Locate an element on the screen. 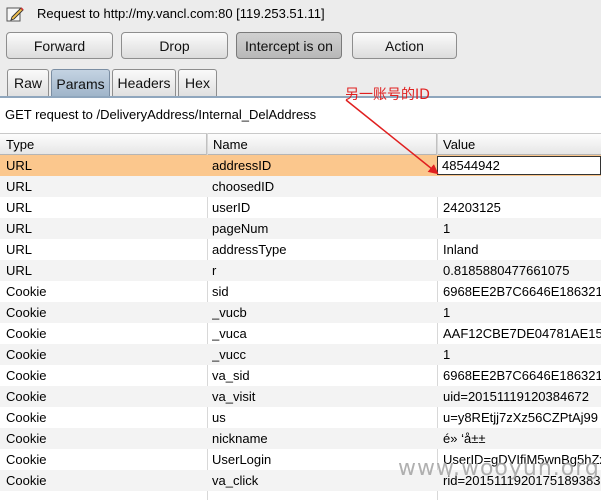  table-row: Cookie va_sid 6968EE2B7C6646E186321 is located at coordinates (300, 375).